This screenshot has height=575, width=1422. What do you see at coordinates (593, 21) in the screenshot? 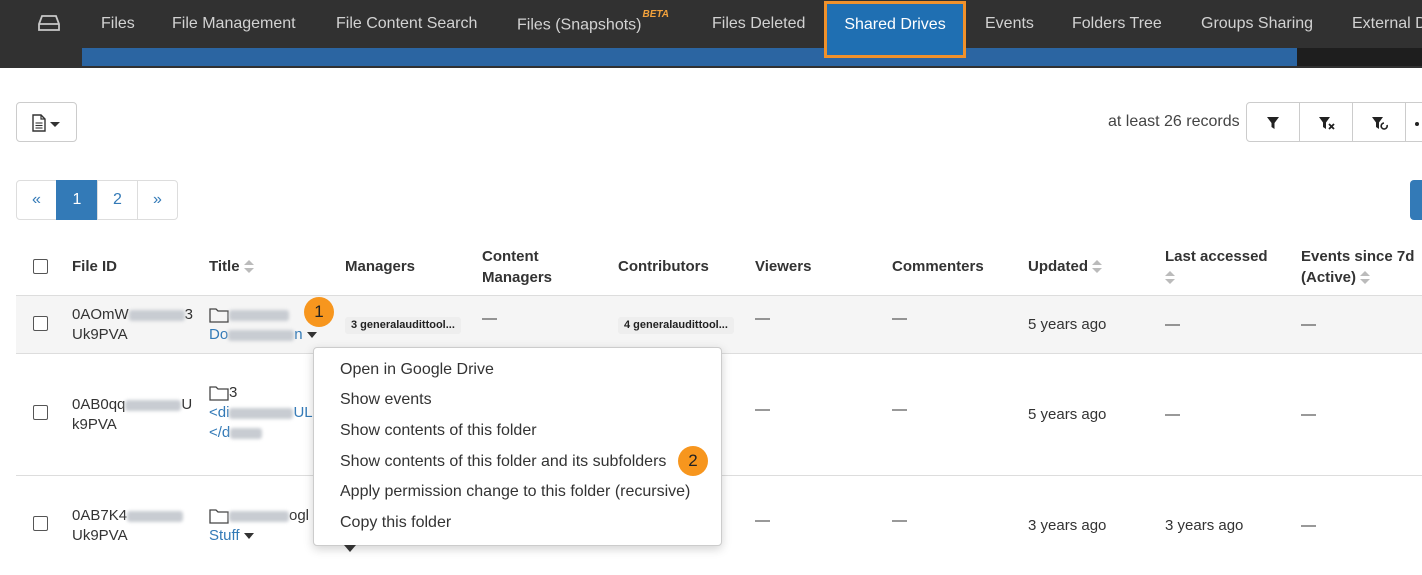
I see `tab-files-snapshots: Files (Snapshots)BETA` at bounding box center [593, 21].